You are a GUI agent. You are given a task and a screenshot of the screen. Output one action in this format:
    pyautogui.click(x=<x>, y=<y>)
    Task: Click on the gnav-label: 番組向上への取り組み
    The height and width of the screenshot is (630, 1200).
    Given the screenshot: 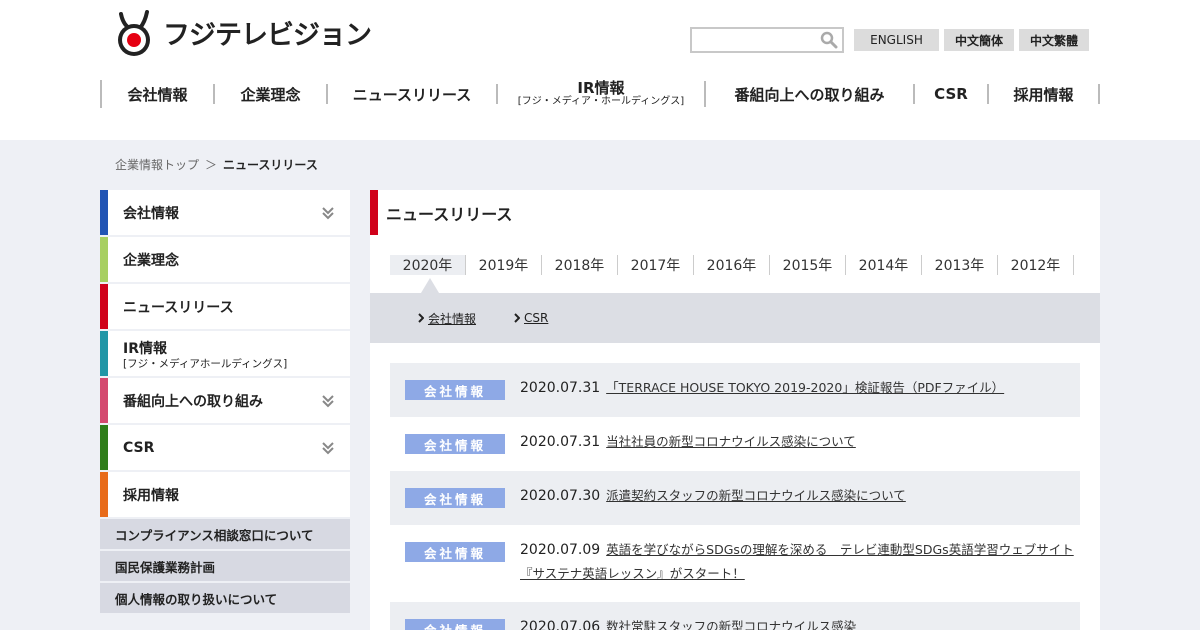 What is the action you would take?
    pyautogui.click(x=809, y=94)
    